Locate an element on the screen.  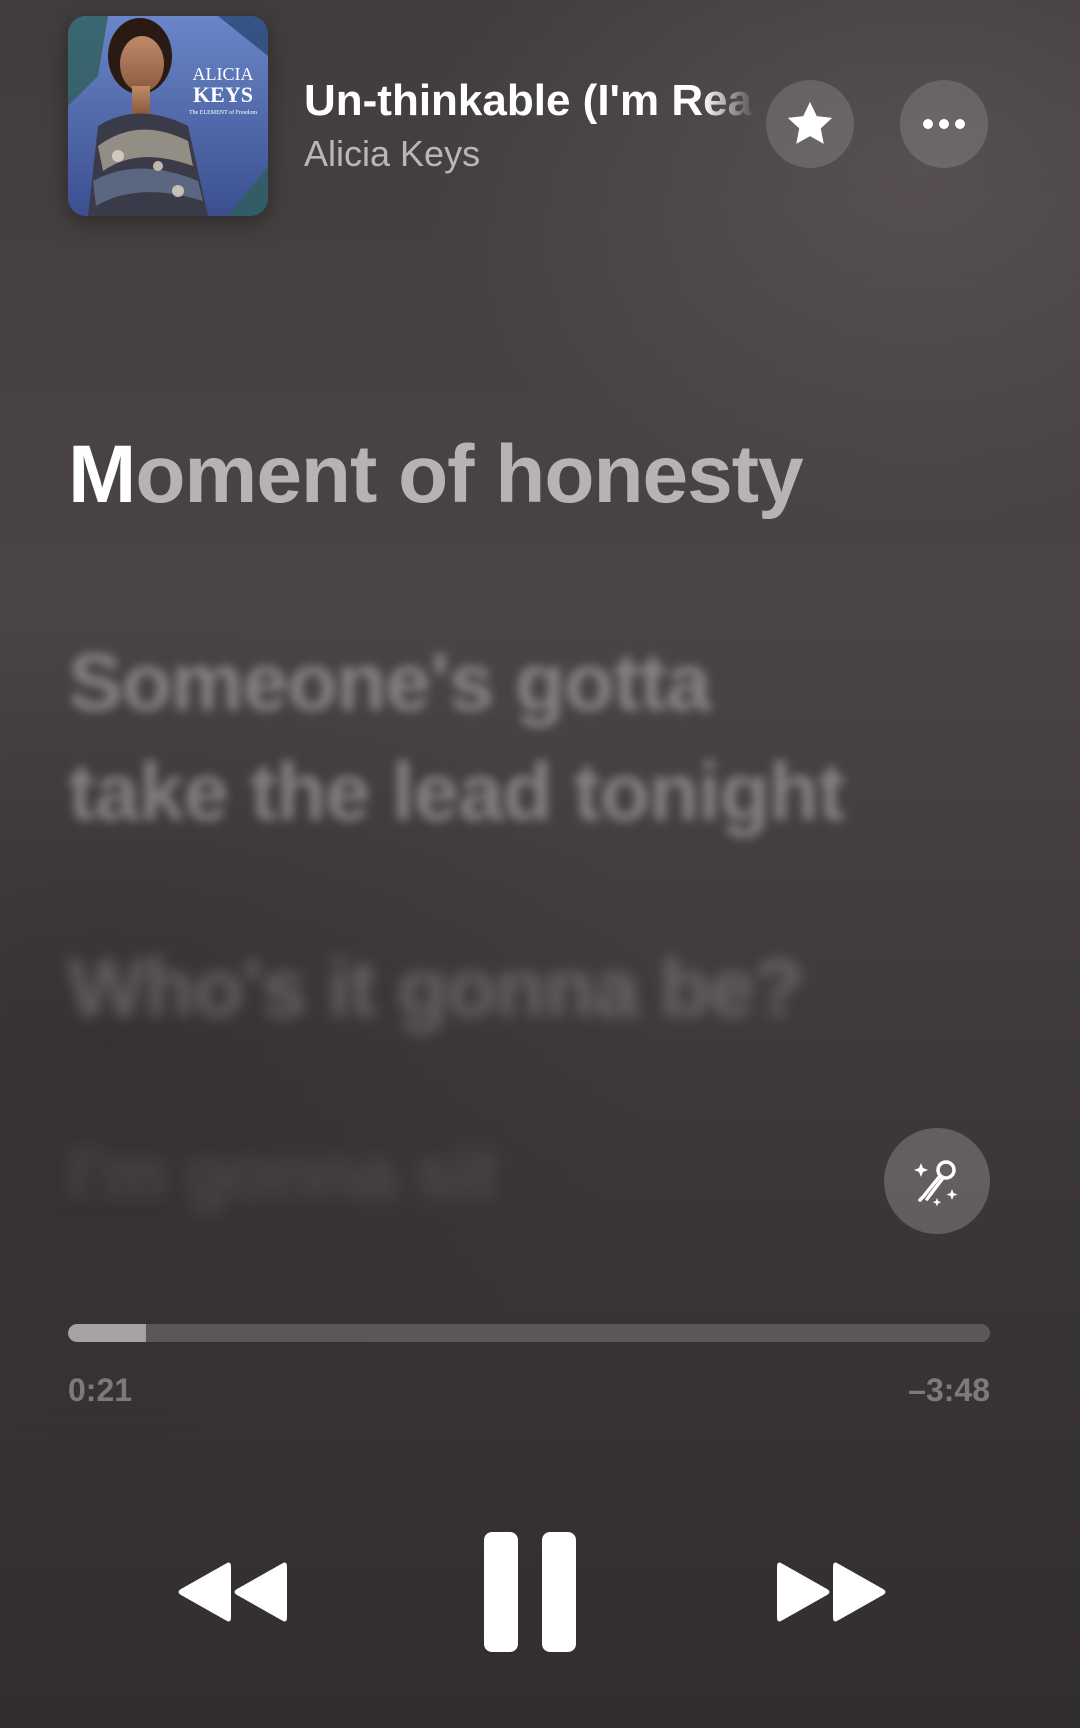
star-icon is located at coordinates (810, 122).